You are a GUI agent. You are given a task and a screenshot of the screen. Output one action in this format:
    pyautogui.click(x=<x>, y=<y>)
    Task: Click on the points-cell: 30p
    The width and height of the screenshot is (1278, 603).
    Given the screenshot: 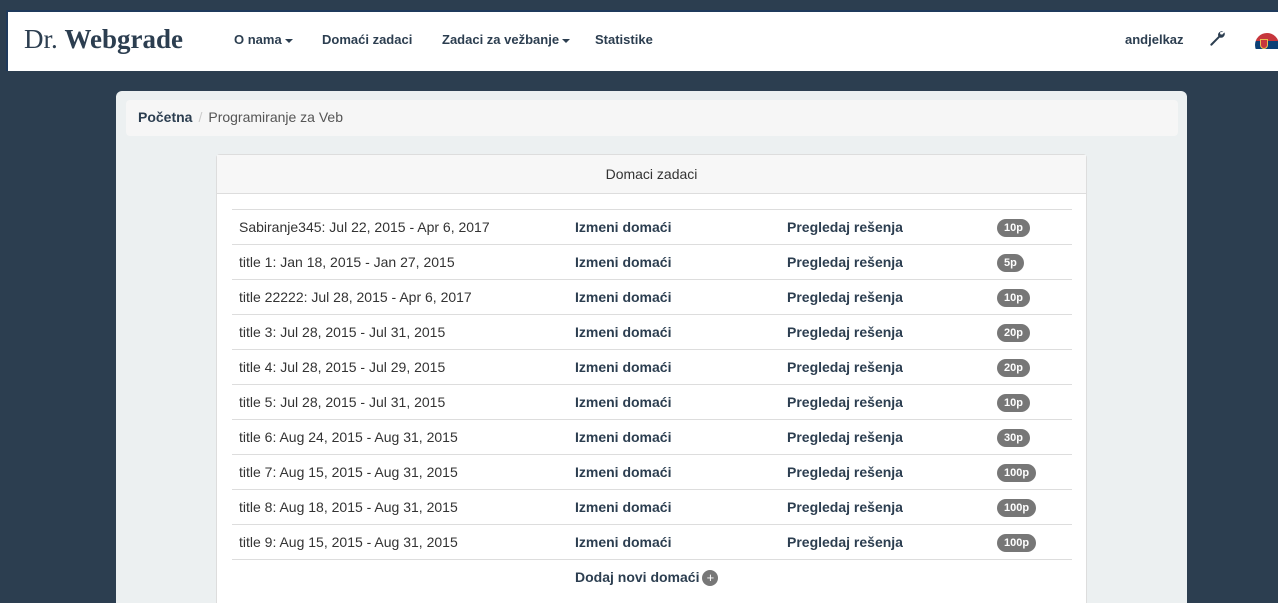 What is the action you would take?
    pyautogui.click(x=1031, y=437)
    